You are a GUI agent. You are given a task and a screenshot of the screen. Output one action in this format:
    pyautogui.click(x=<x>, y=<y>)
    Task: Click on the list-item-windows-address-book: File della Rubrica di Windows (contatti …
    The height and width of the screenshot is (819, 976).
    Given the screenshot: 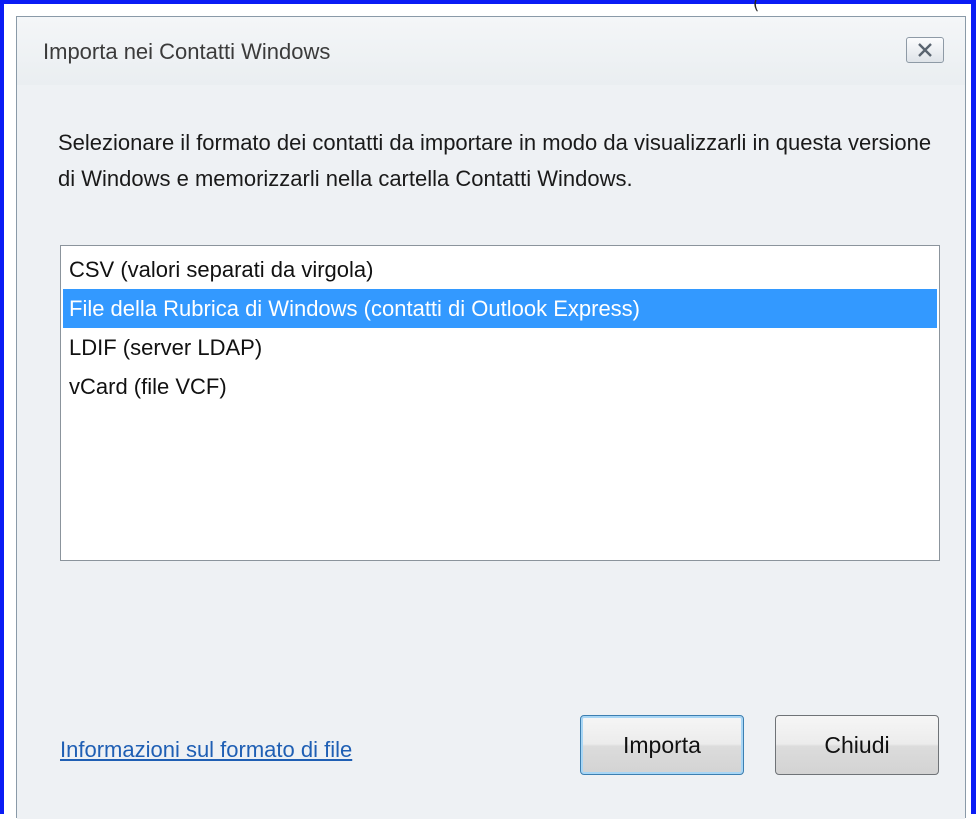 What is the action you would take?
    pyautogui.click(x=500, y=308)
    